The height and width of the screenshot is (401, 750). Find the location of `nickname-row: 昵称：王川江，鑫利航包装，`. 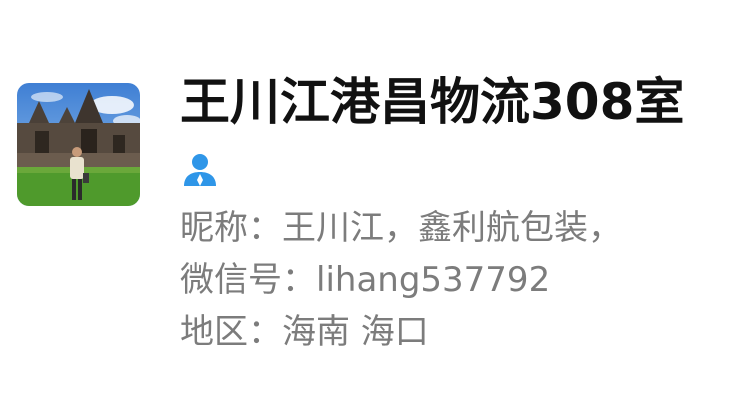

nickname-row: 昵称：王川江，鑫利航包装， is located at coordinates (401, 228).